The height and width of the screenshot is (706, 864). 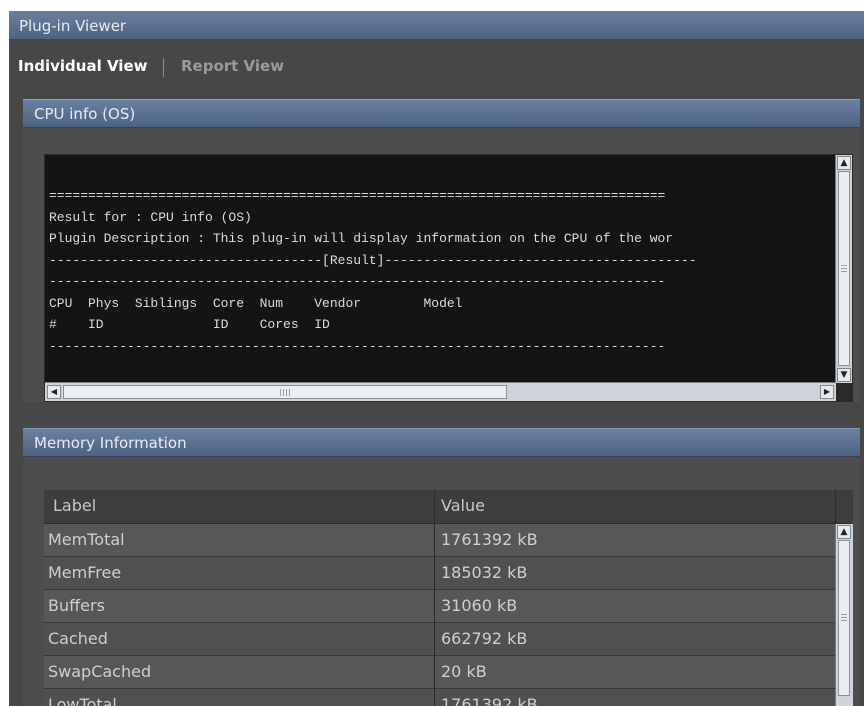 What do you see at coordinates (463, 505) in the screenshot?
I see `column-header-value: Value` at bounding box center [463, 505].